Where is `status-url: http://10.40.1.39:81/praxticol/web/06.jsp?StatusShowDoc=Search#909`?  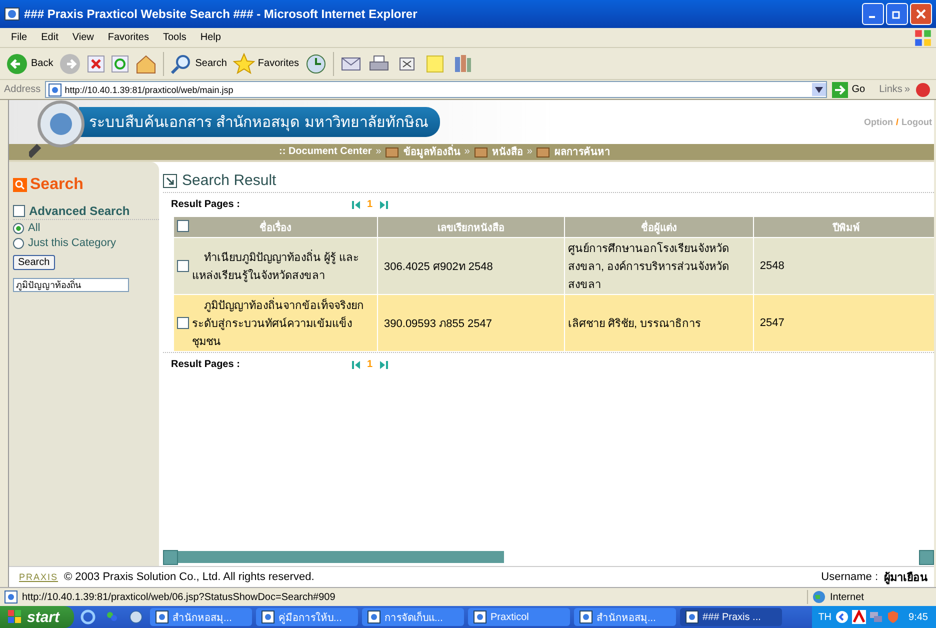
status-url: http://10.40.1.39:81/praxticol/web/06.jsp?StatusShowDoc=Search#909 is located at coordinates (179, 597).